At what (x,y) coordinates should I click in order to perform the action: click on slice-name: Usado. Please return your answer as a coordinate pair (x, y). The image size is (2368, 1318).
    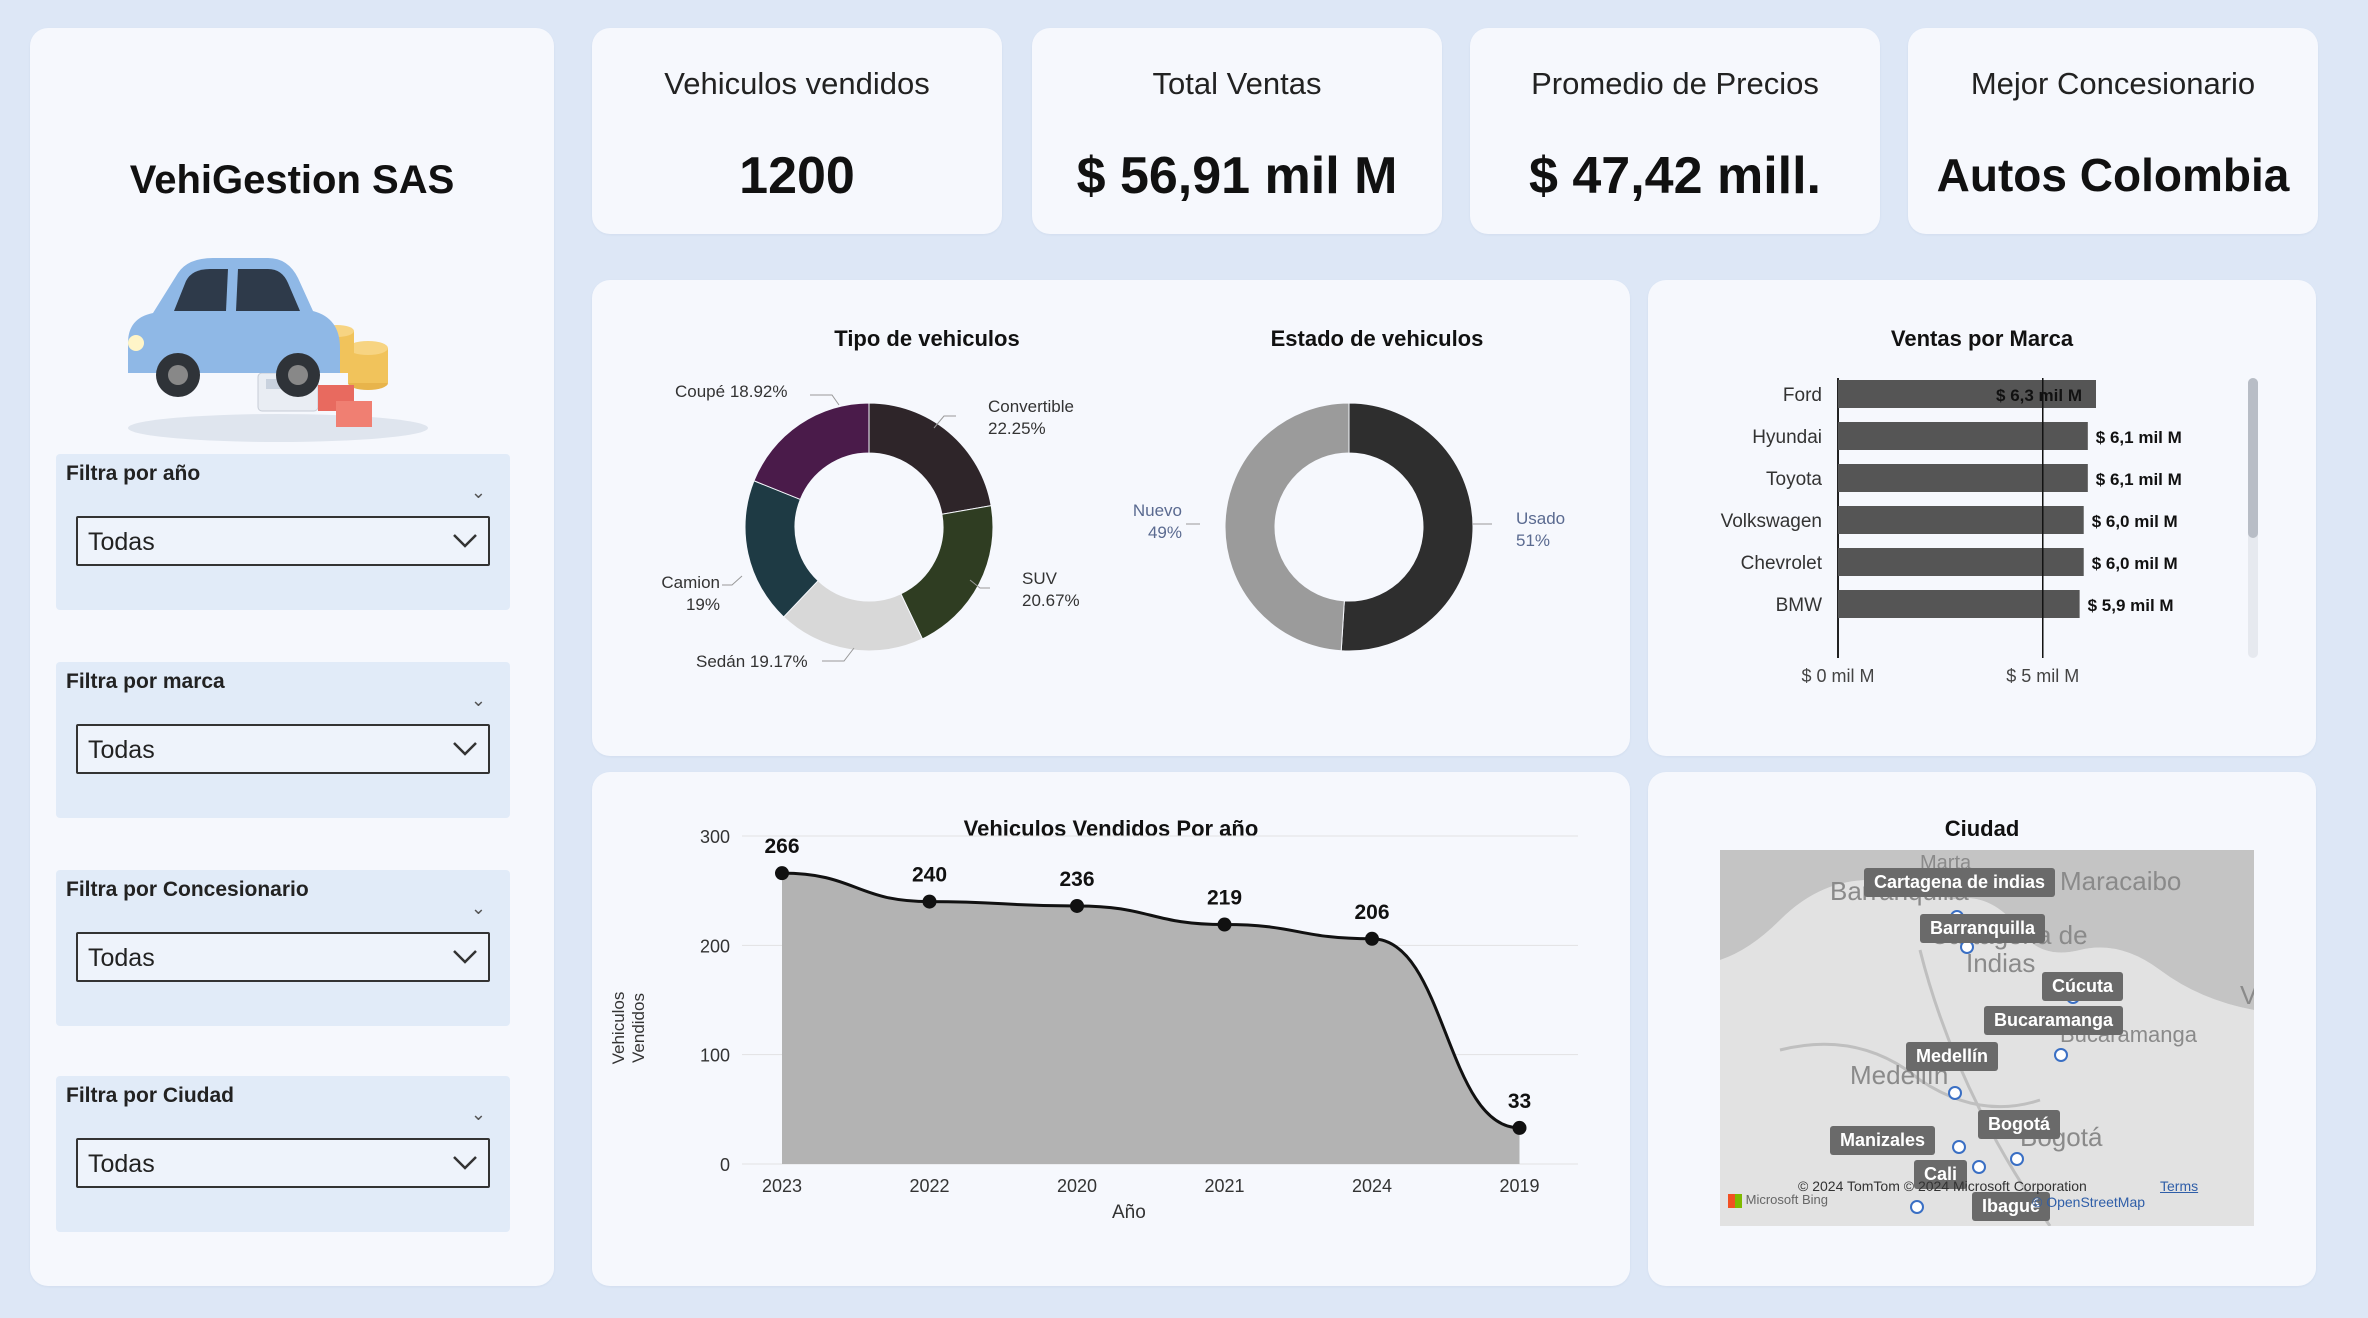
    Looking at the image, I should click on (1541, 518).